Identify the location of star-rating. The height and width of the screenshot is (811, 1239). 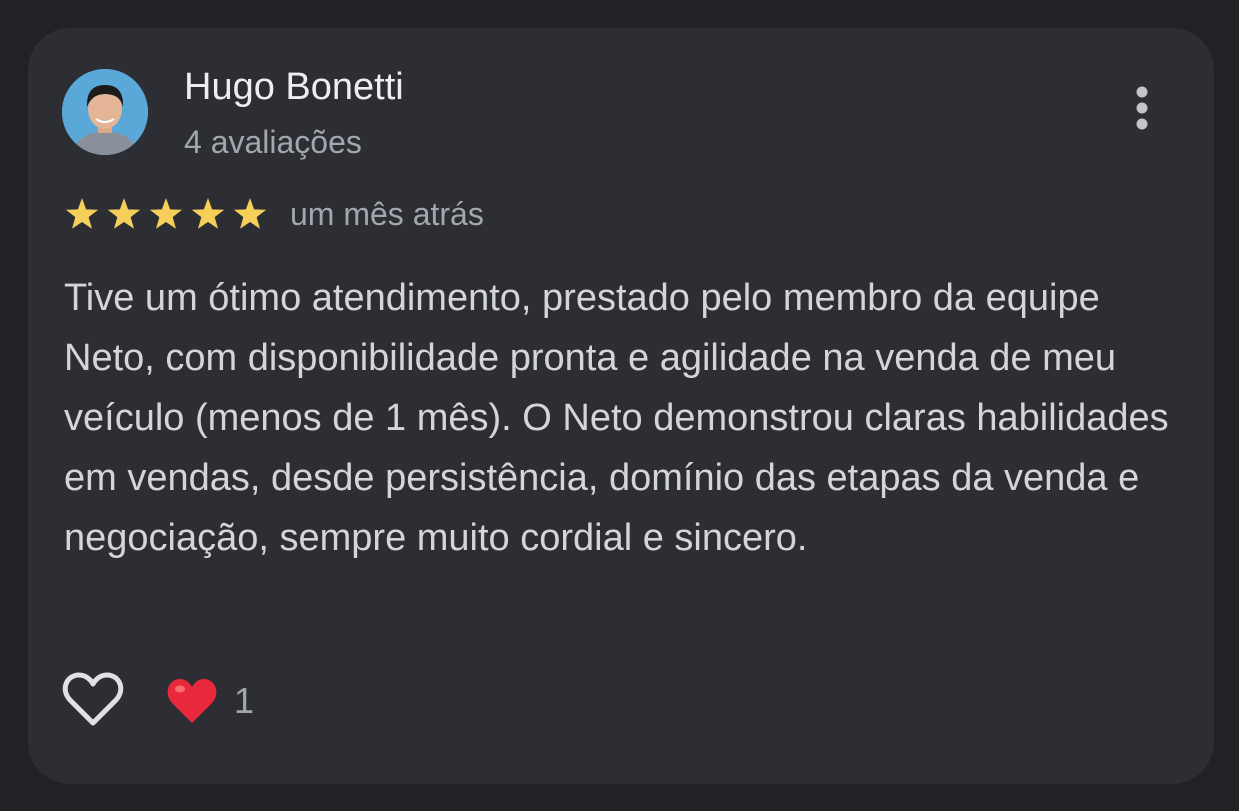
(169, 214).